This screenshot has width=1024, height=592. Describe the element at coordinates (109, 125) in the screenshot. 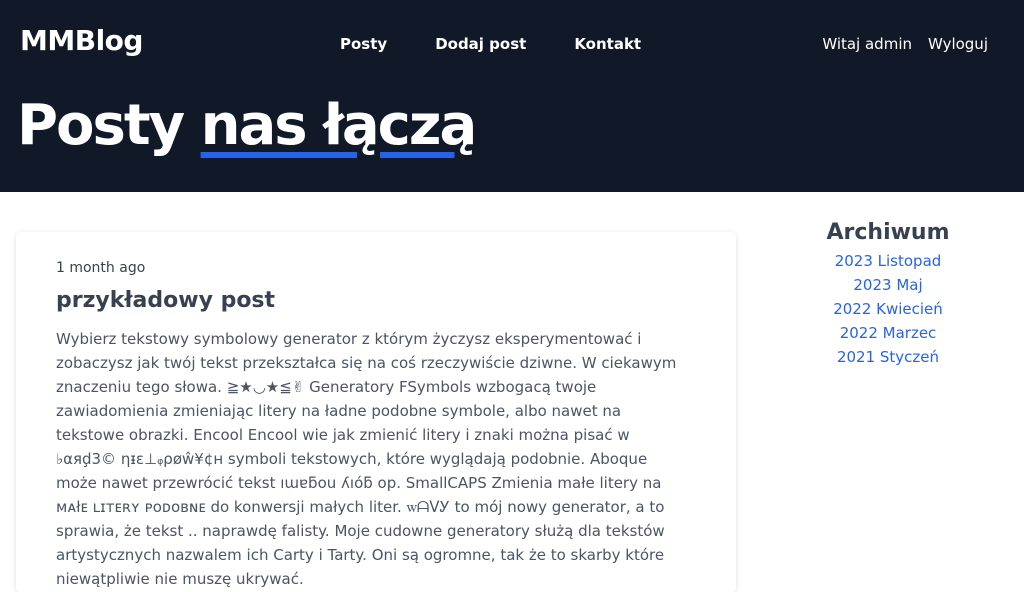

I see `hero-title-plain: Posty` at that location.